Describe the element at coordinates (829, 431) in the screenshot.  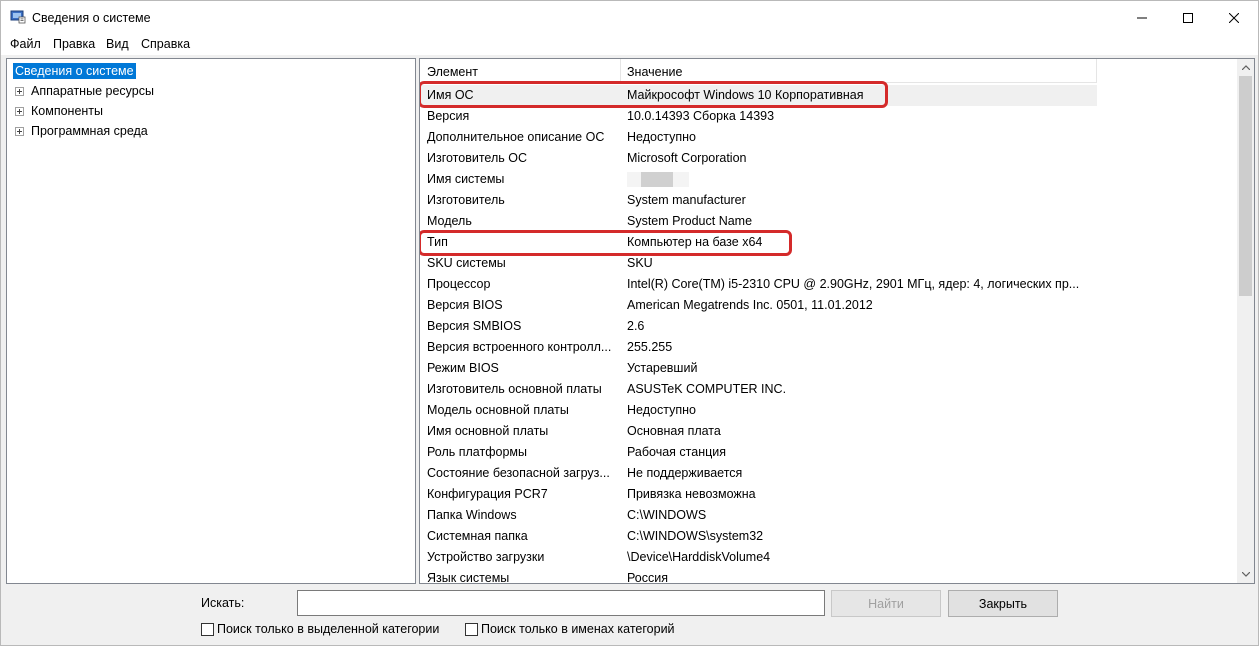
I see `table-row: Имя основной платы Основная плата` at that location.